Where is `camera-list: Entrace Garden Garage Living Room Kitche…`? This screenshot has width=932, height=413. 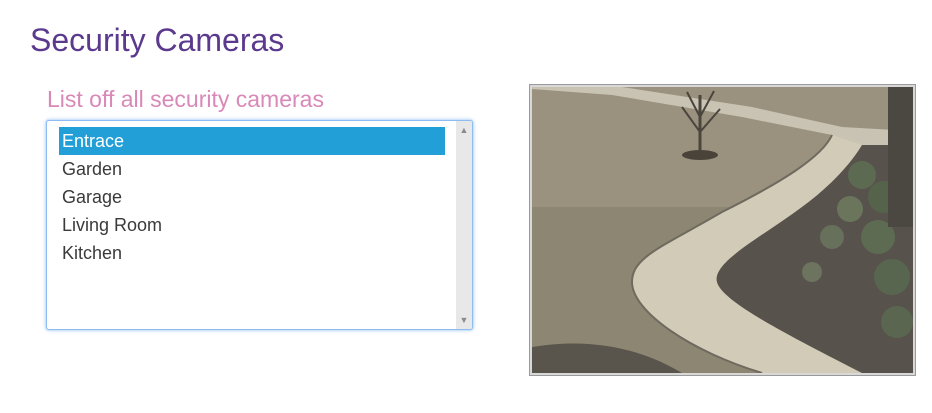 camera-list: Entrace Garden Garage Living Room Kitche… is located at coordinates (252, 197).